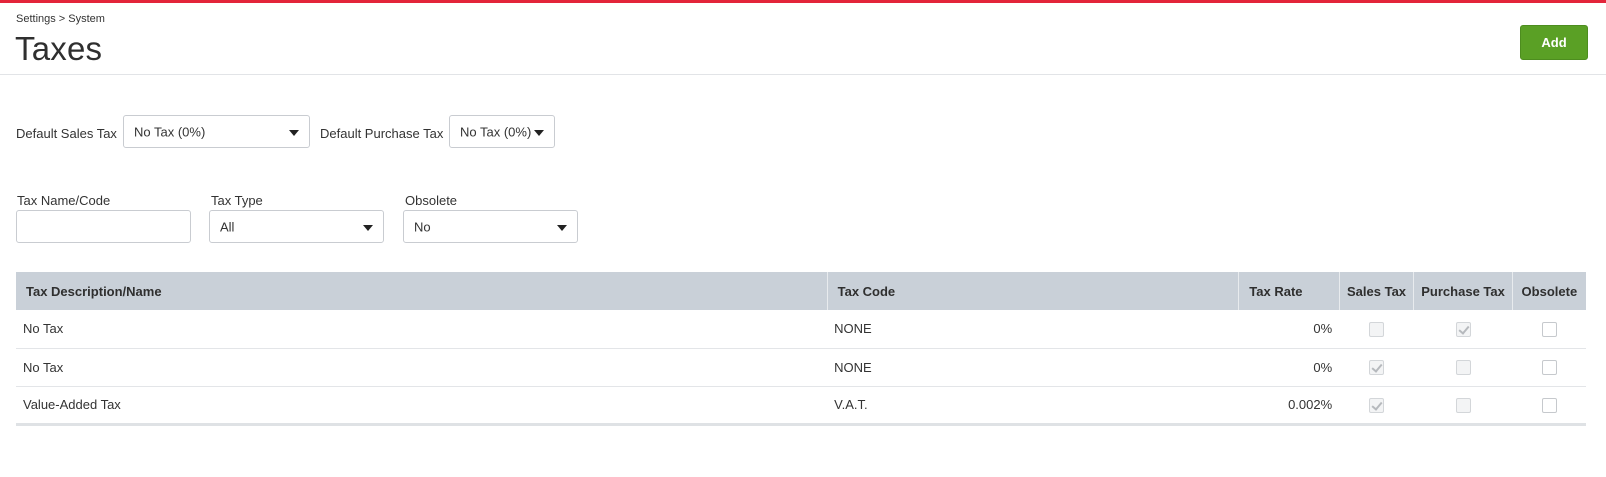 This screenshot has width=1606, height=477. Describe the element at coordinates (496, 131) in the screenshot. I see `default-purchase-tax-value: No Tax (0%)` at that location.